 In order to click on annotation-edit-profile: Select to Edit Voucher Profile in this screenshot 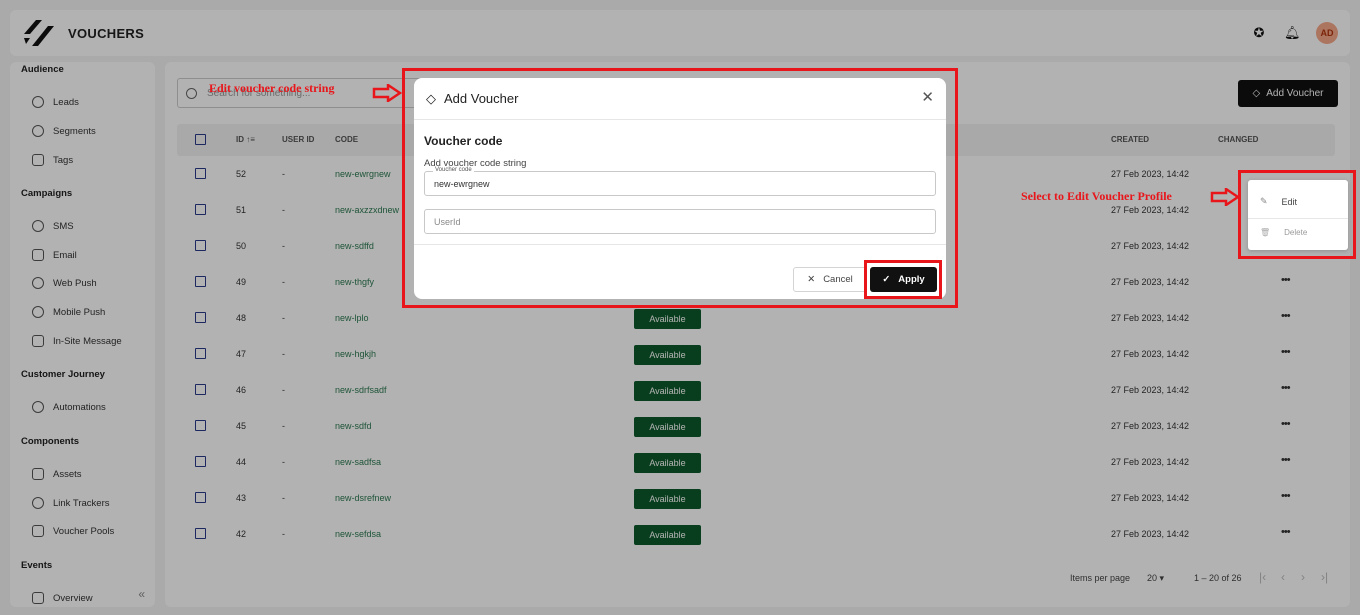, I will do `click(1096, 196)`.